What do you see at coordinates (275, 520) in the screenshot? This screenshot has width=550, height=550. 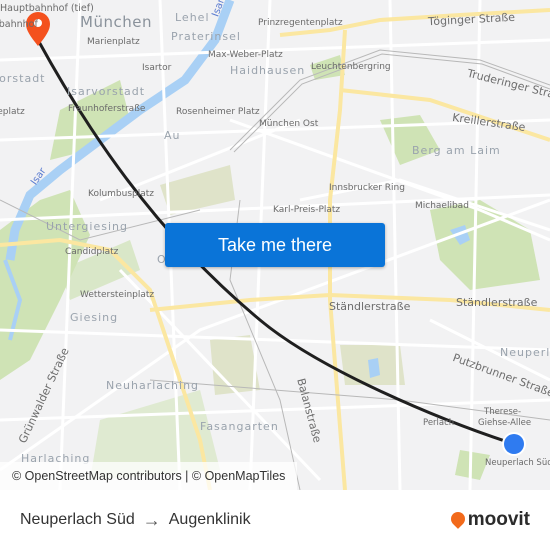 I see `footer-bar: Neuperlach Süd → Augenklinik moovit` at bounding box center [275, 520].